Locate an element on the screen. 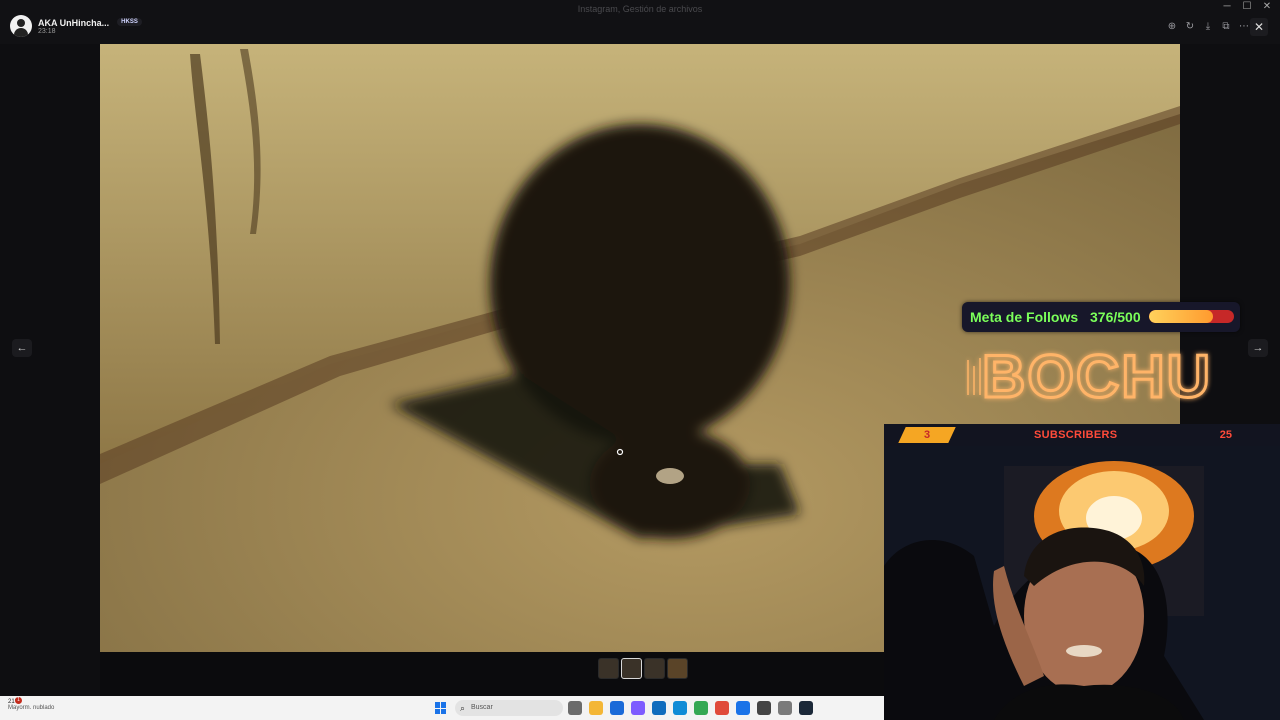 The height and width of the screenshot is (720, 1280). brand-text: BOCHU is located at coordinates (1097, 376).